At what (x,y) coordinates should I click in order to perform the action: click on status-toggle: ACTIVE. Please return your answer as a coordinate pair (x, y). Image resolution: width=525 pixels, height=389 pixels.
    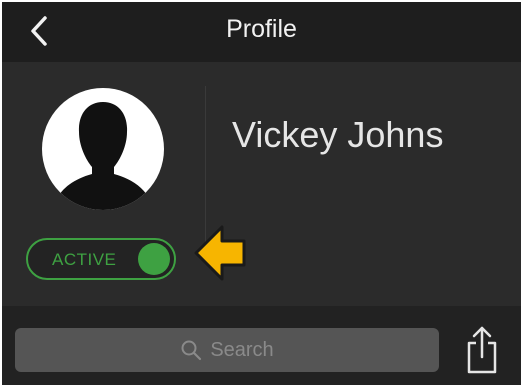
    Looking at the image, I should click on (101, 259).